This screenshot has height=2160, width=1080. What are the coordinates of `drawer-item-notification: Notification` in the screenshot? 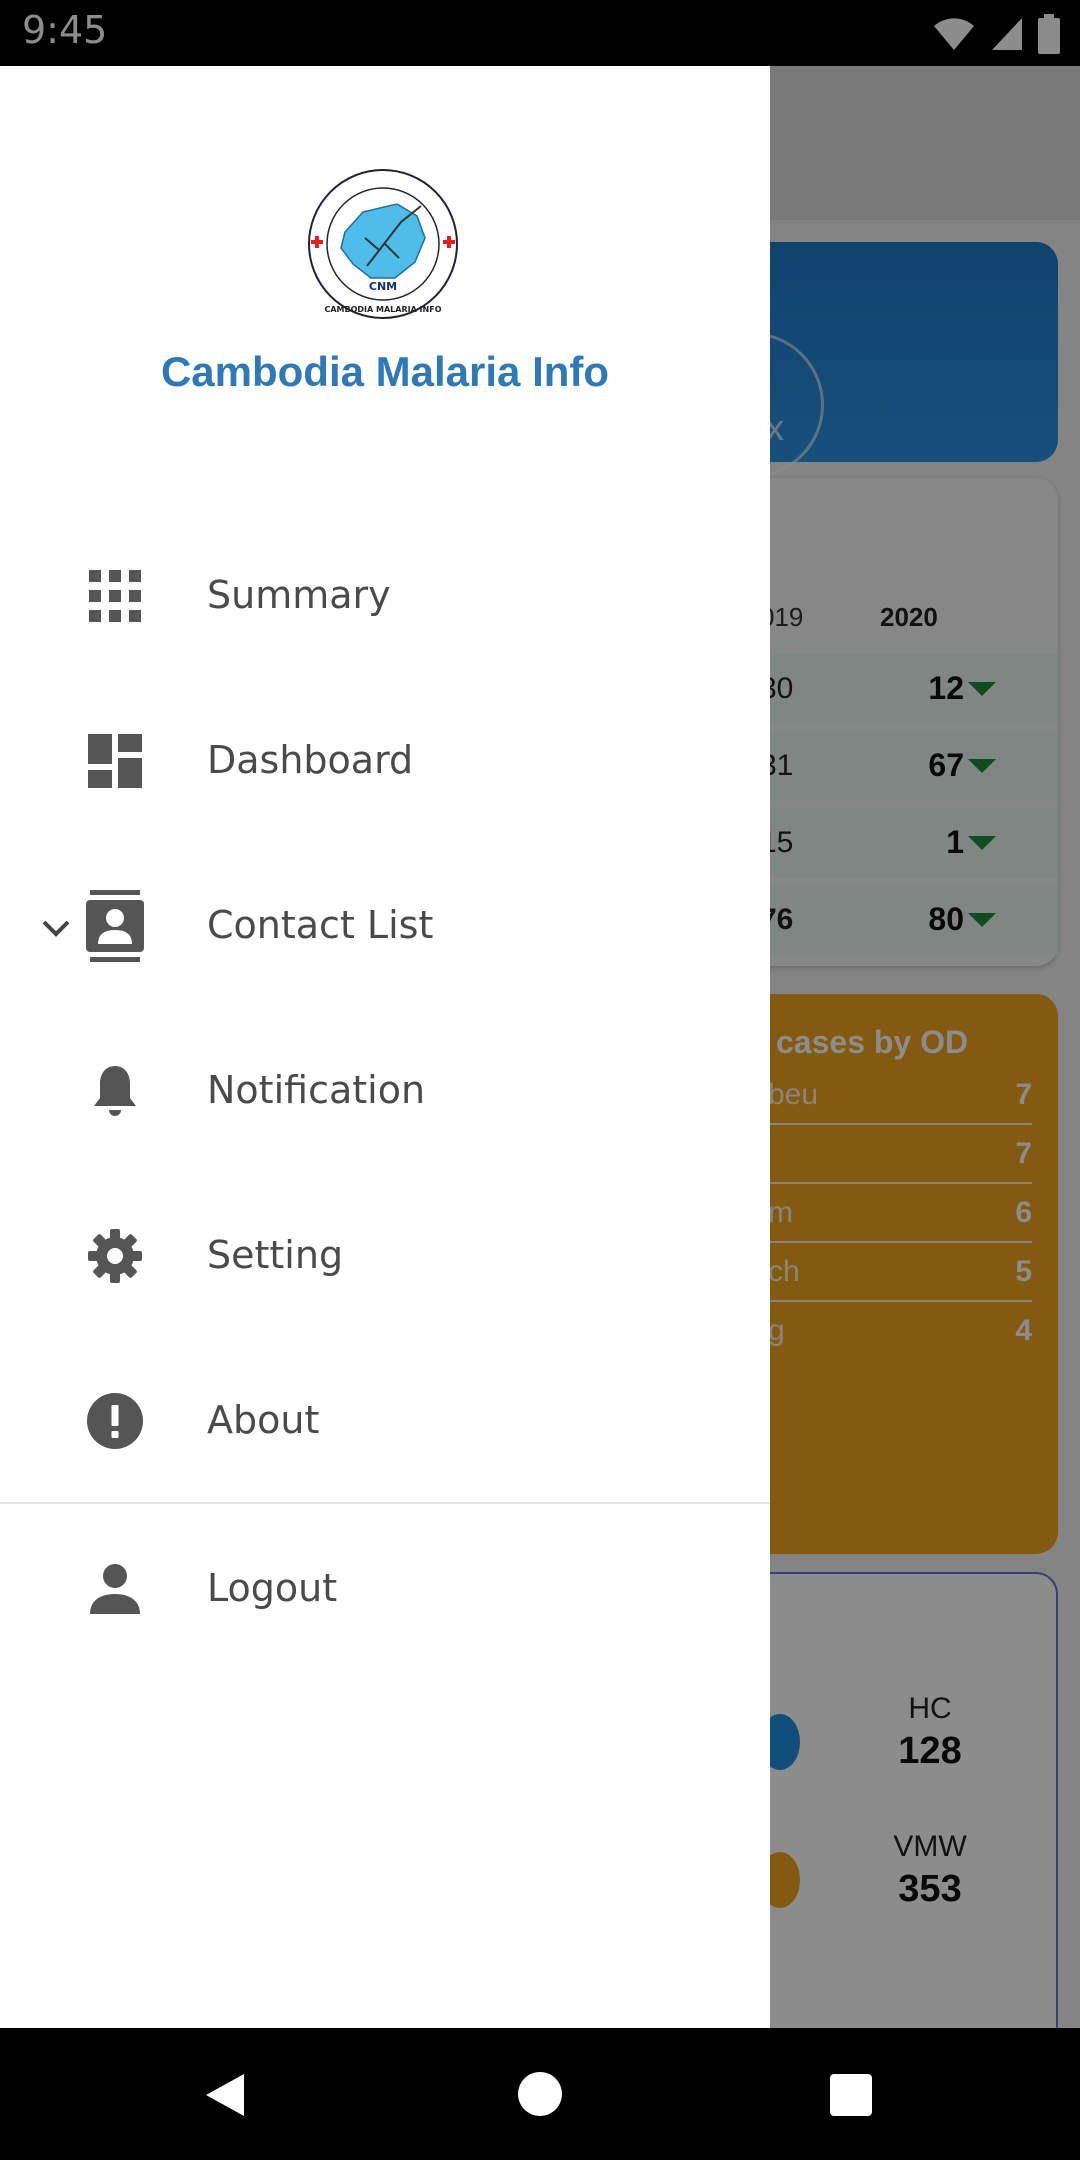 It's located at (385, 1090).